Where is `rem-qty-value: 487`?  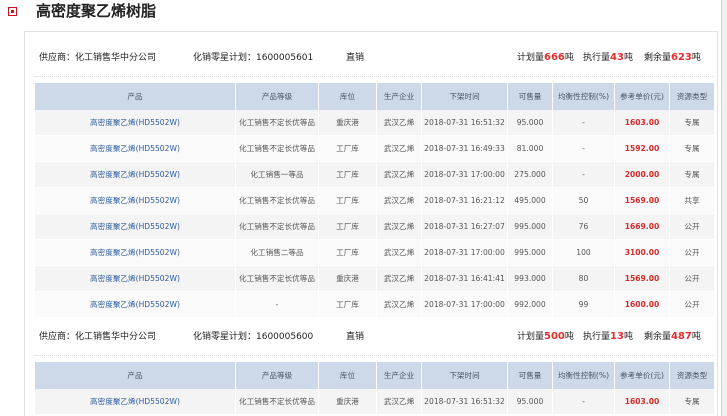 rem-qty-value: 487 is located at coordinates (681, 336).